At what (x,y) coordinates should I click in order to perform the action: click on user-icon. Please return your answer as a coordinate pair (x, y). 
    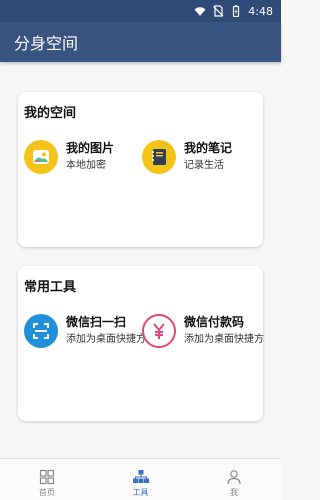
    Looking at the image, I should click on (234, 477).